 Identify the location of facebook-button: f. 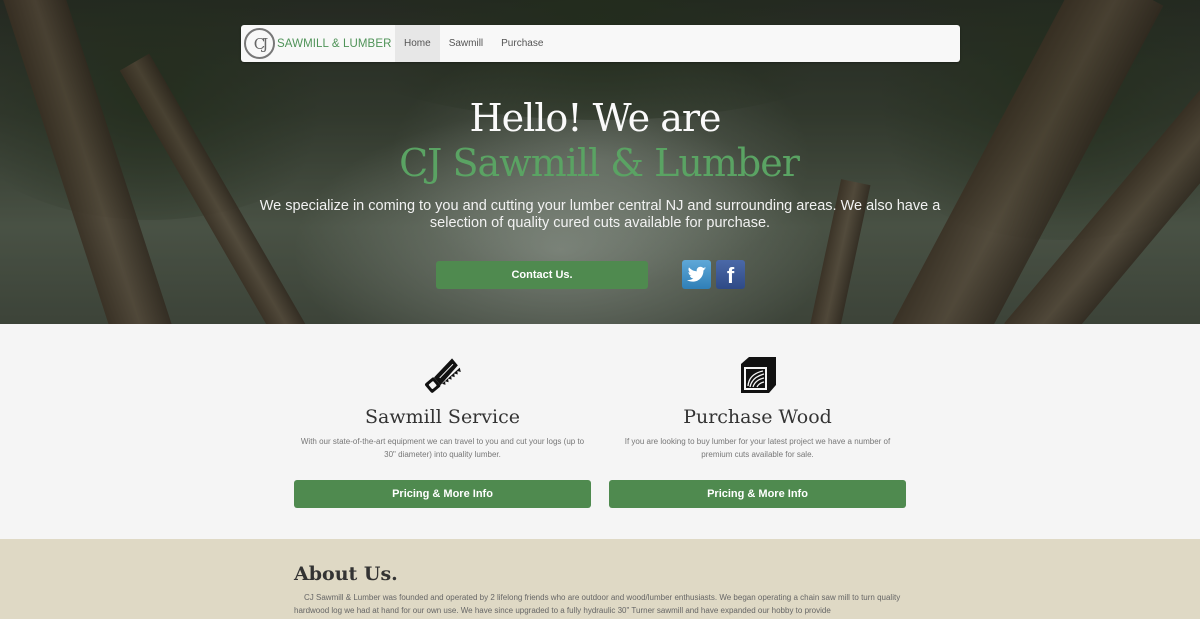
(730, 274).